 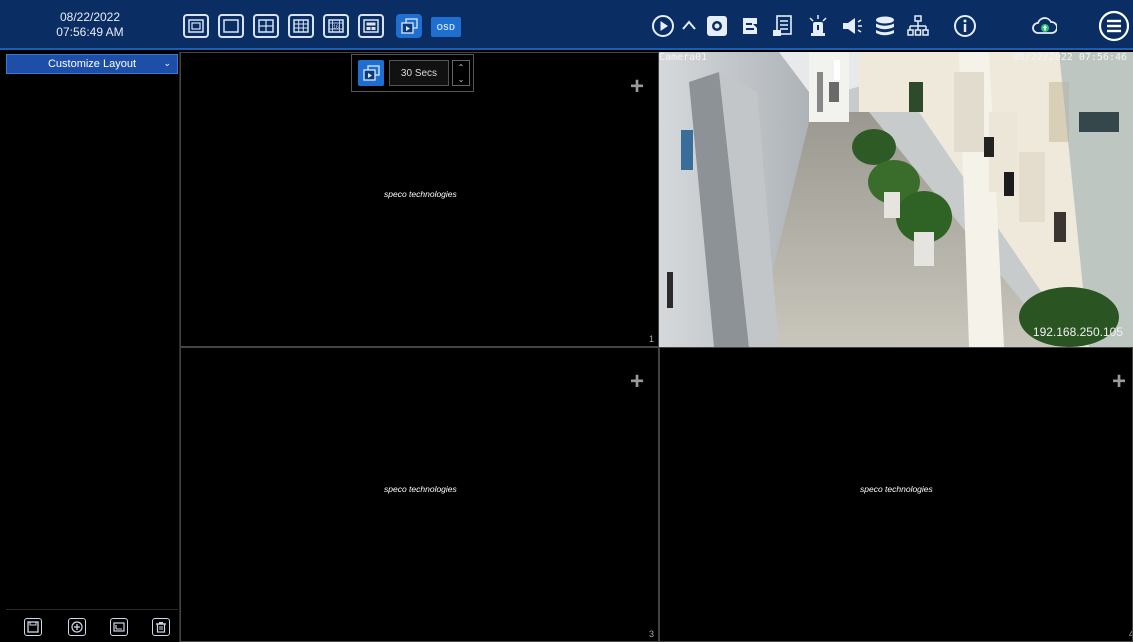 I want to click on single-layout-button, so click(x=231, y=26).